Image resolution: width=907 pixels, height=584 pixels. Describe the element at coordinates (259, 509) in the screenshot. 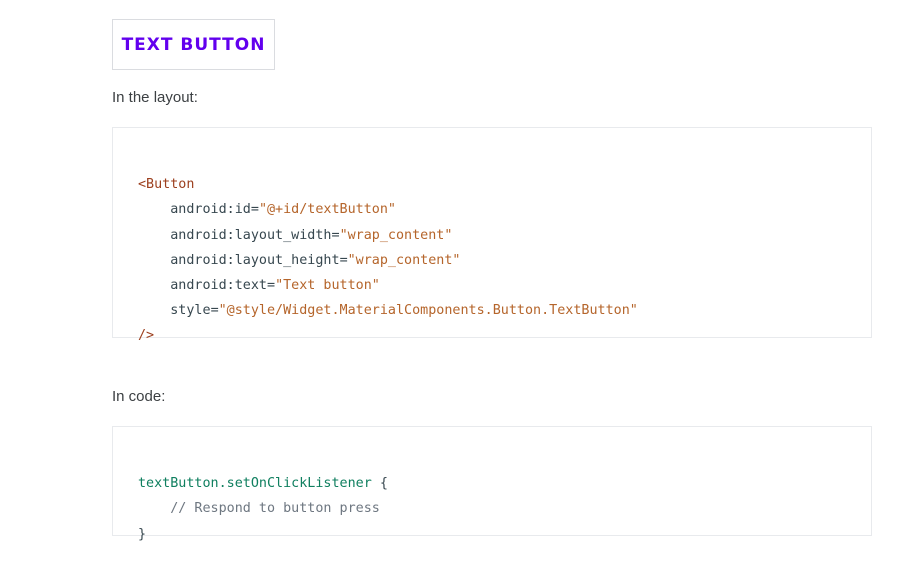

I see `kotlin-comment: // Respond to button press` at that location.